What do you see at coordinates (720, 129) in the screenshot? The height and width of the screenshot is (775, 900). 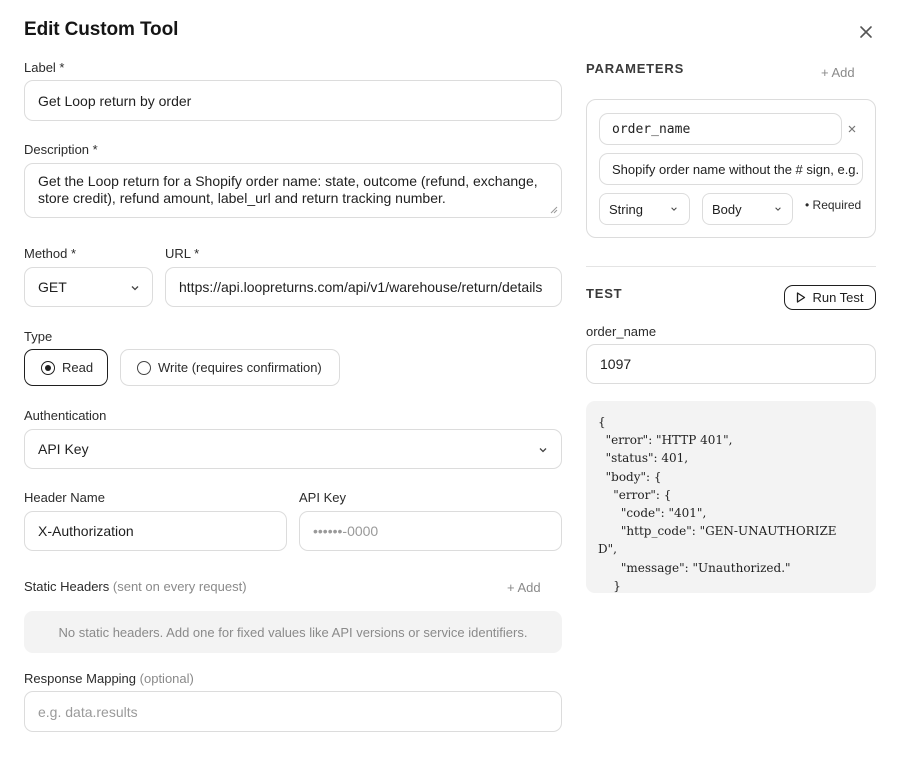 I see `parameter-name-input: order_name` at bounding box center [720, 129].